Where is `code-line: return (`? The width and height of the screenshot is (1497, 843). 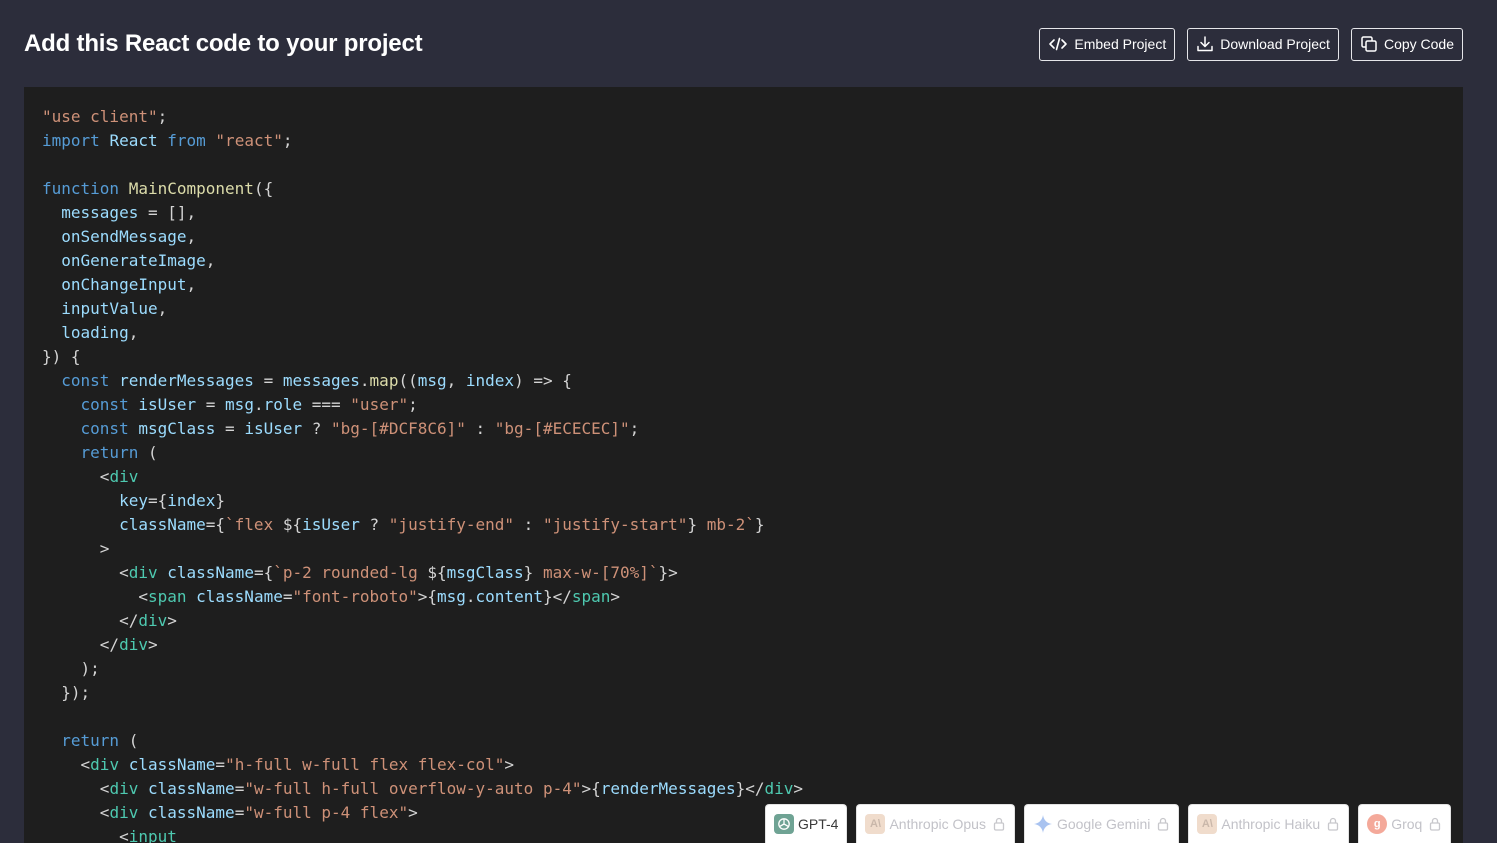 code-line: return ( is located at coordinates (743, 453).